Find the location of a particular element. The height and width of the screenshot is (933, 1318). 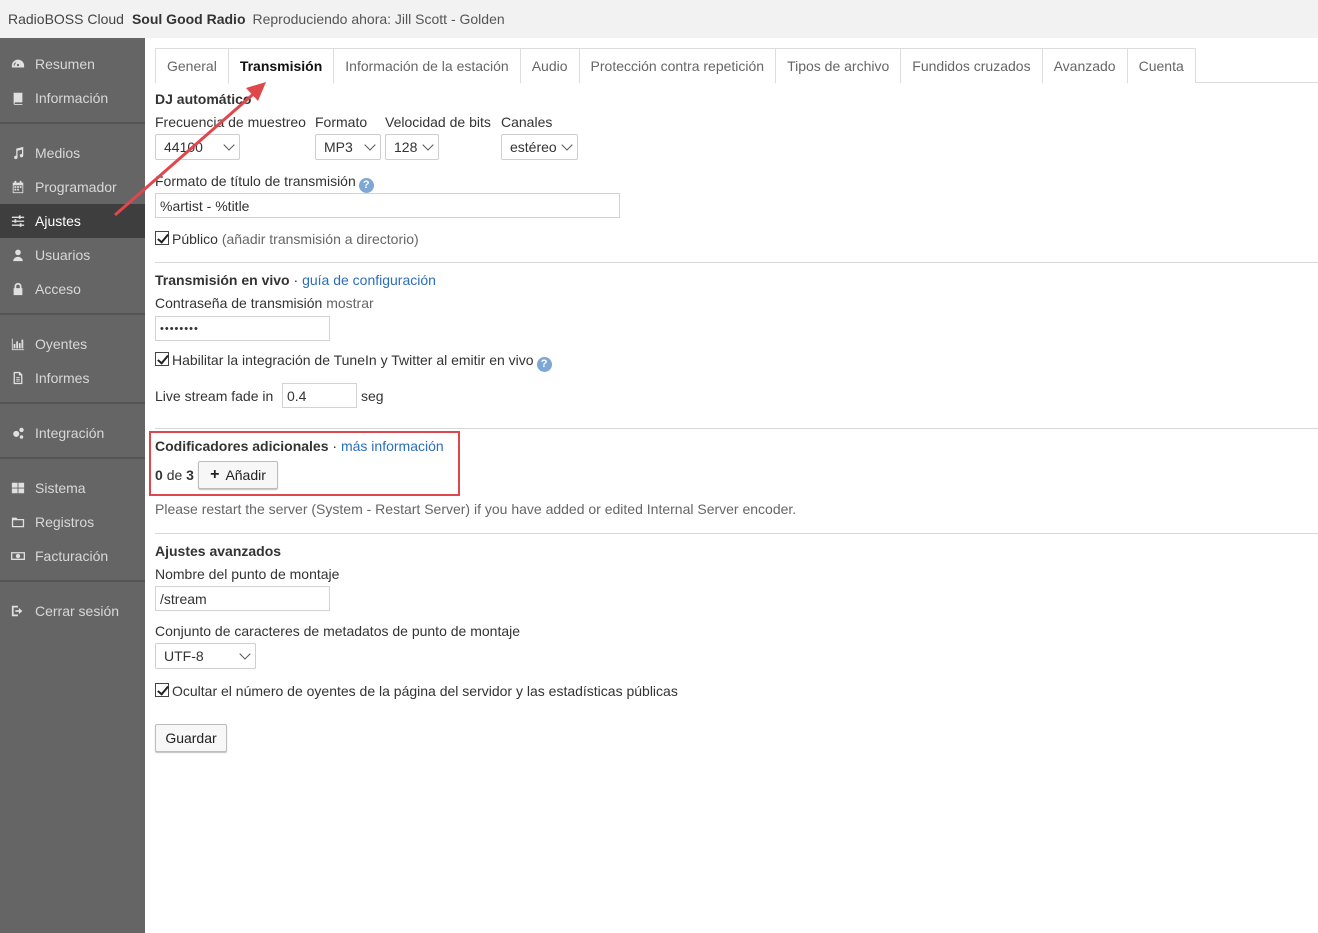

sidebar-group: Oyentes Informes is located at coordinates (72, 359).